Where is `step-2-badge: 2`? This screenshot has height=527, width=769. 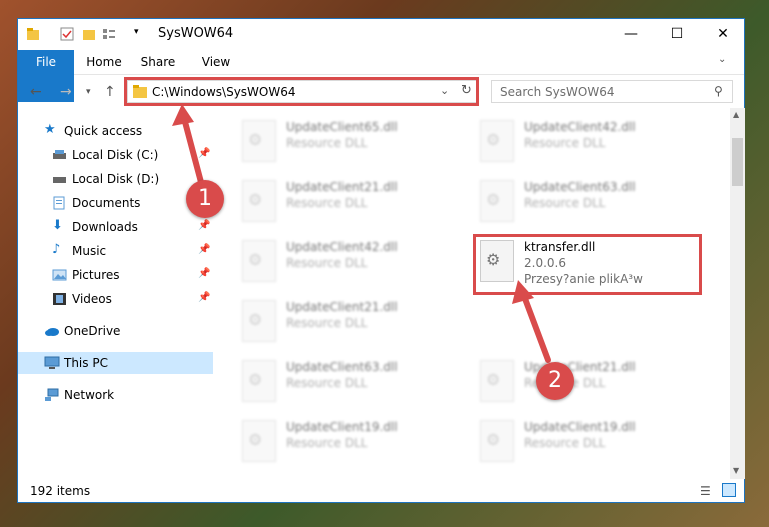
step-2-badge: 2 is located at coordinates (555, 381).